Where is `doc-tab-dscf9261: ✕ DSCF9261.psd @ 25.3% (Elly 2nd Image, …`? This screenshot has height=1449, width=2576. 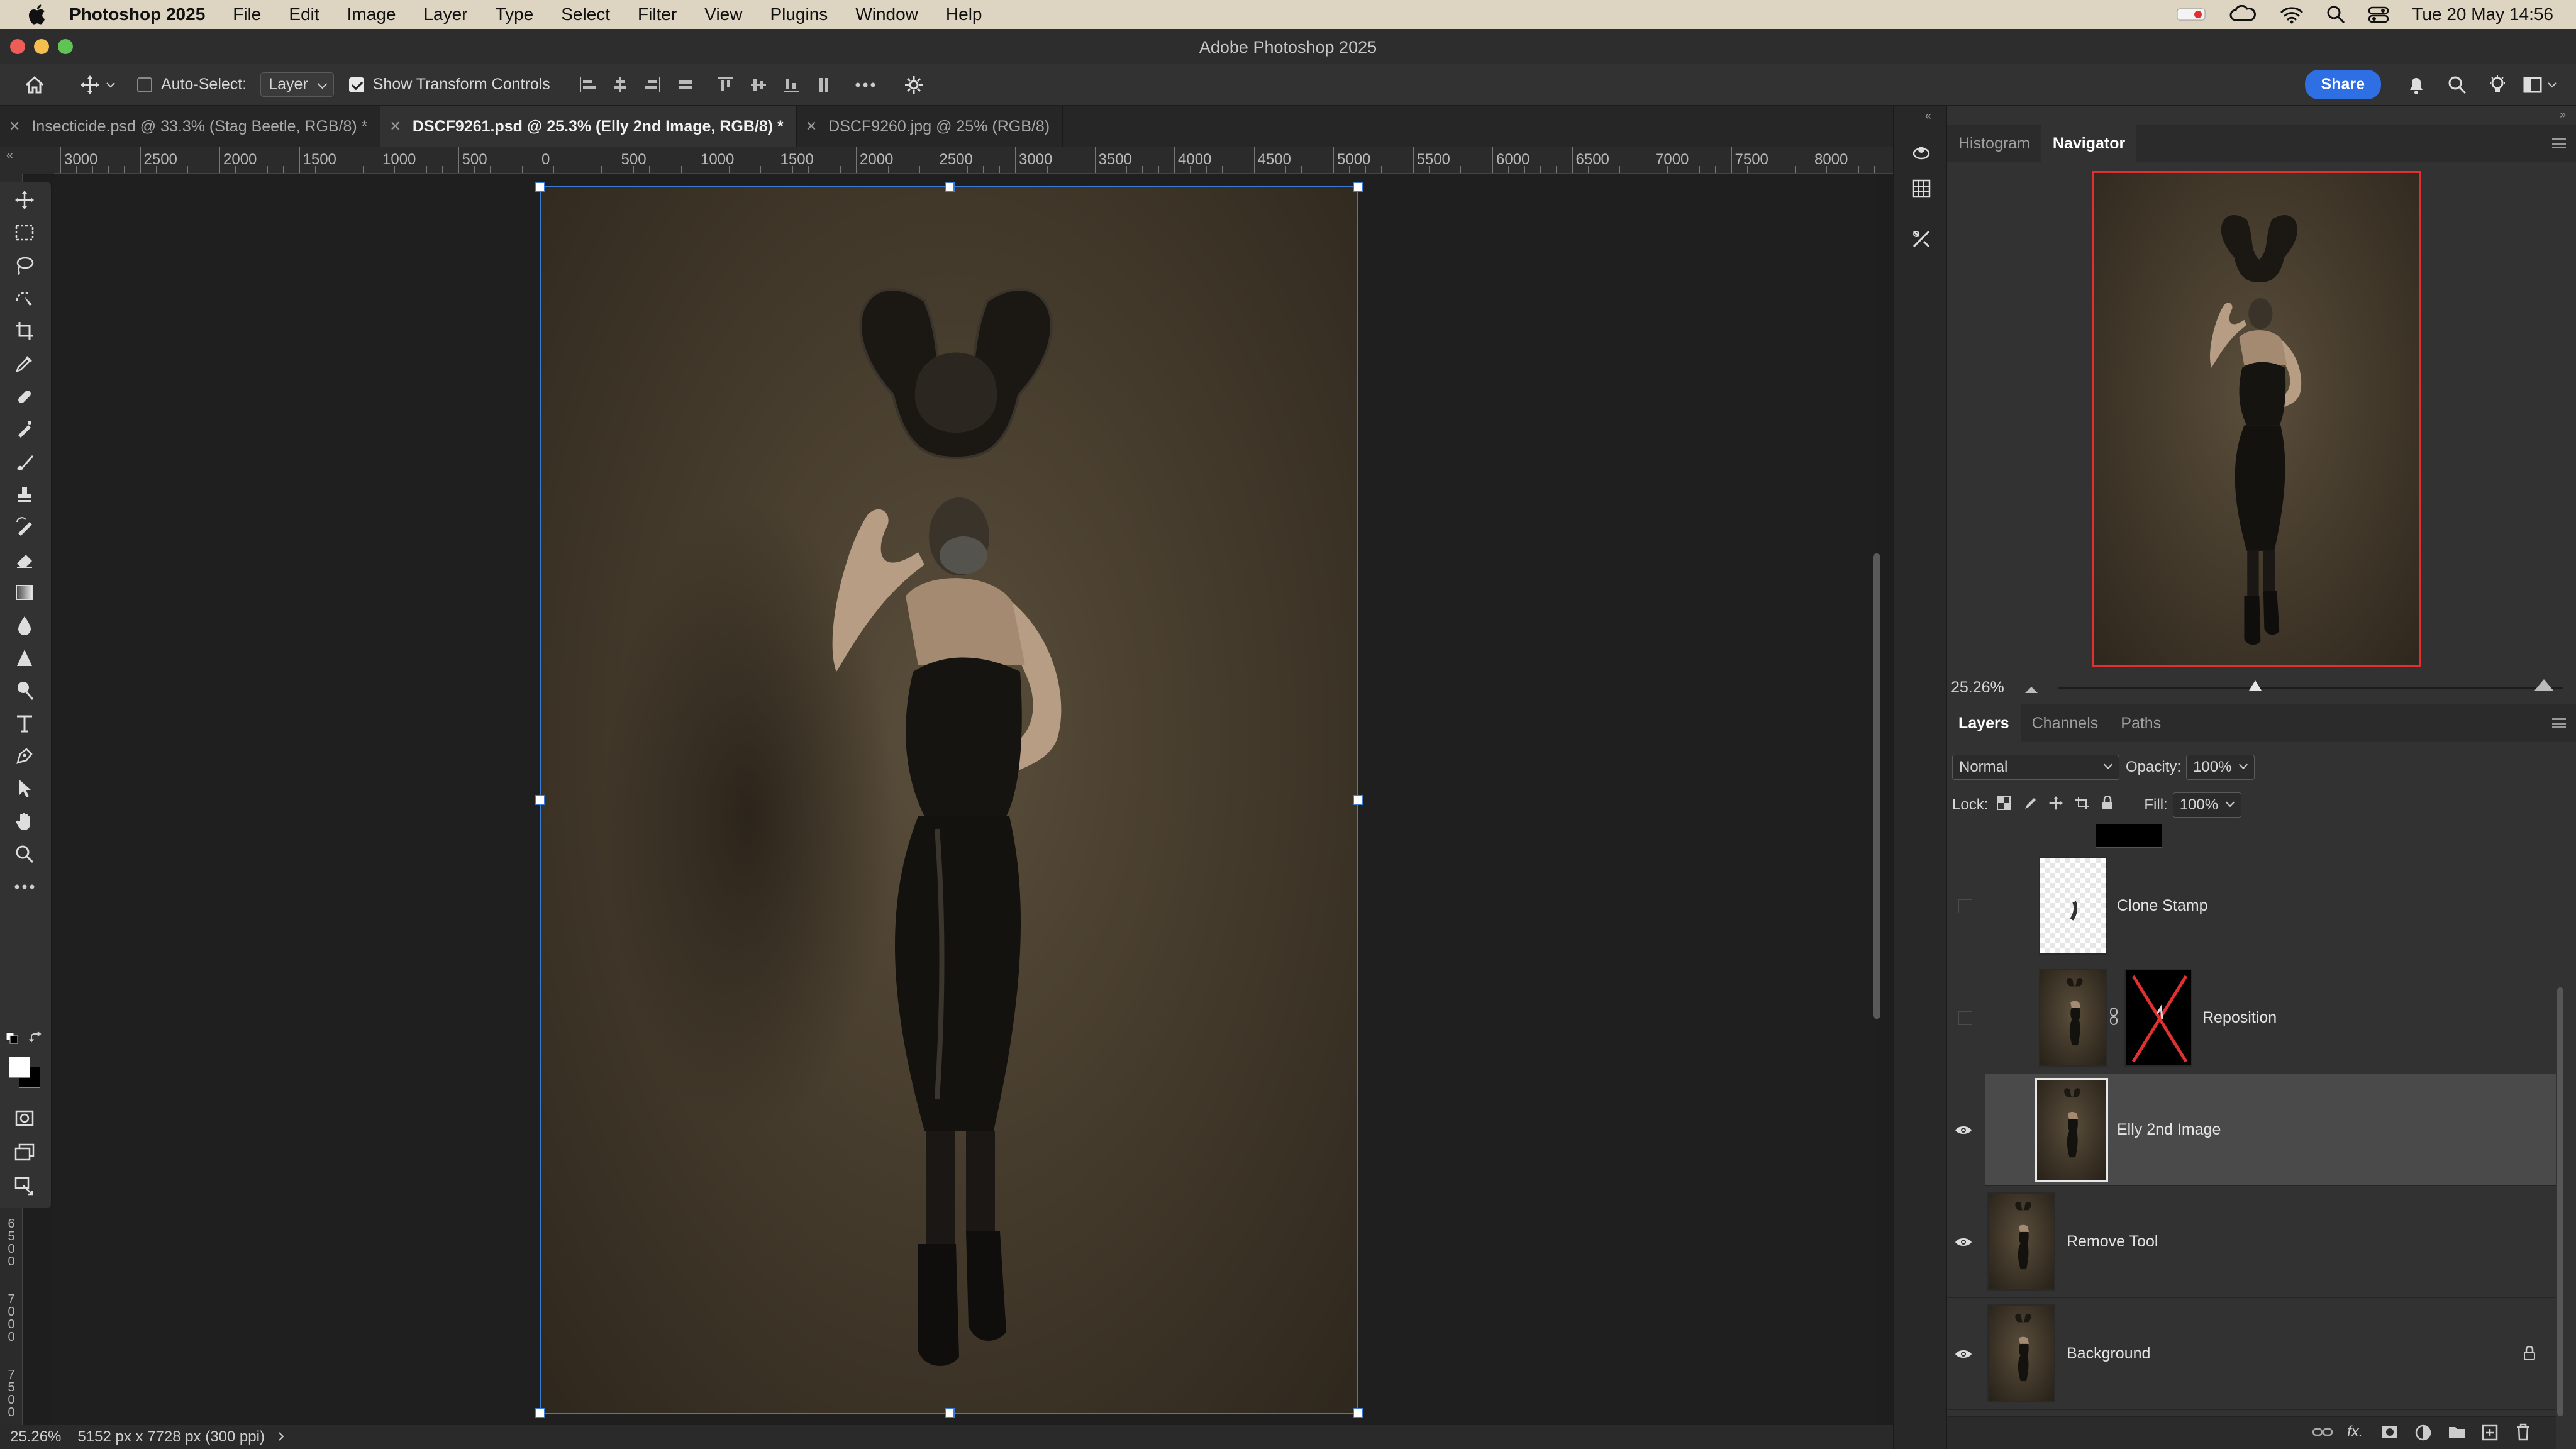
doc-tab-dscf9261: ✕ DSCF9261.psd @ 25.3% (Elly 2nd Image, … is located at coordinates (588, 126).